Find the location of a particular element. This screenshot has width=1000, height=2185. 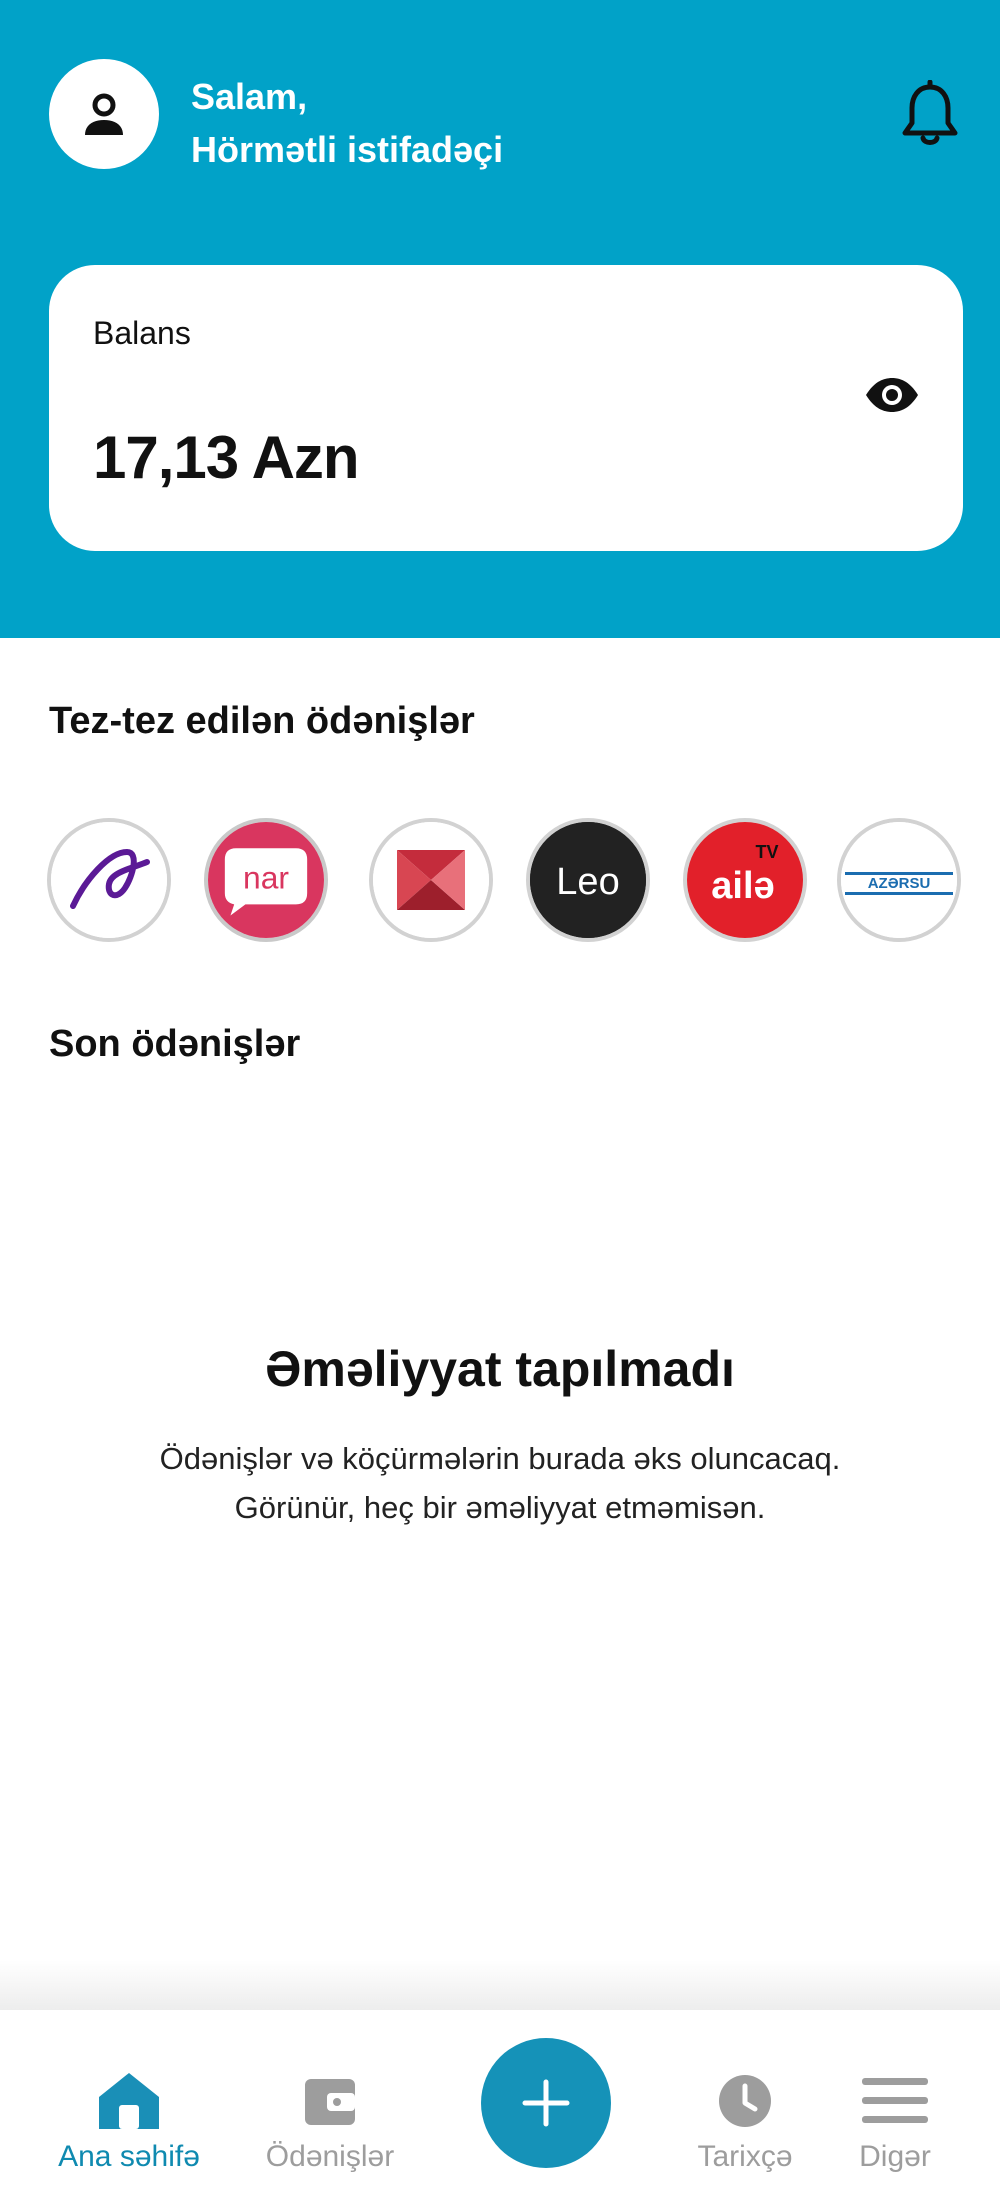

bell-icon is located at coordinates (930, 112).